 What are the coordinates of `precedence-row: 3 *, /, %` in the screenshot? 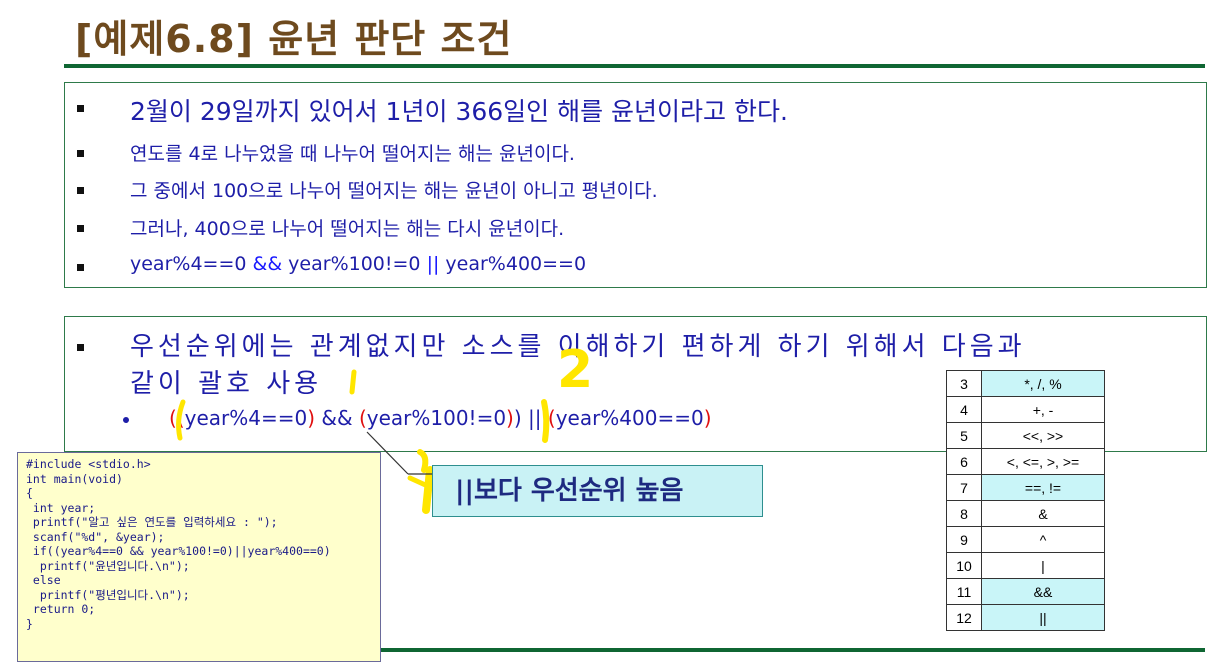 It's located at (1025, 383).